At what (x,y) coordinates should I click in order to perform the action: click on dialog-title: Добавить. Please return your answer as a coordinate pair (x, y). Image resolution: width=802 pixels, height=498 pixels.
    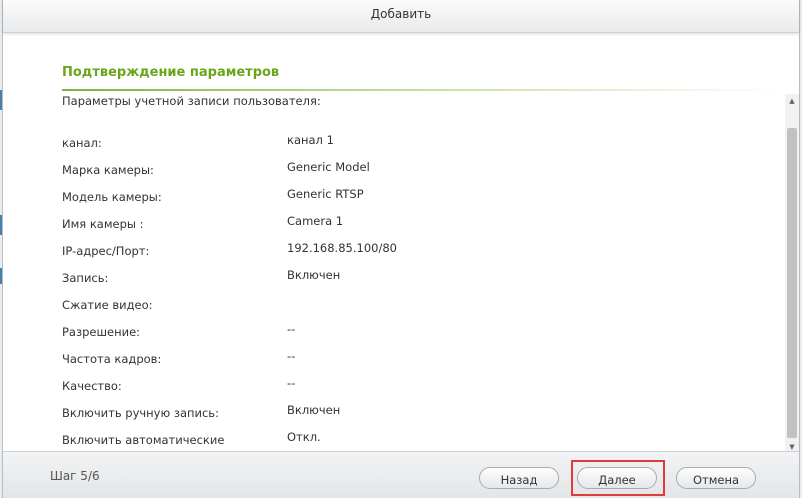
    Looking at the image, I should click on (401, 14).